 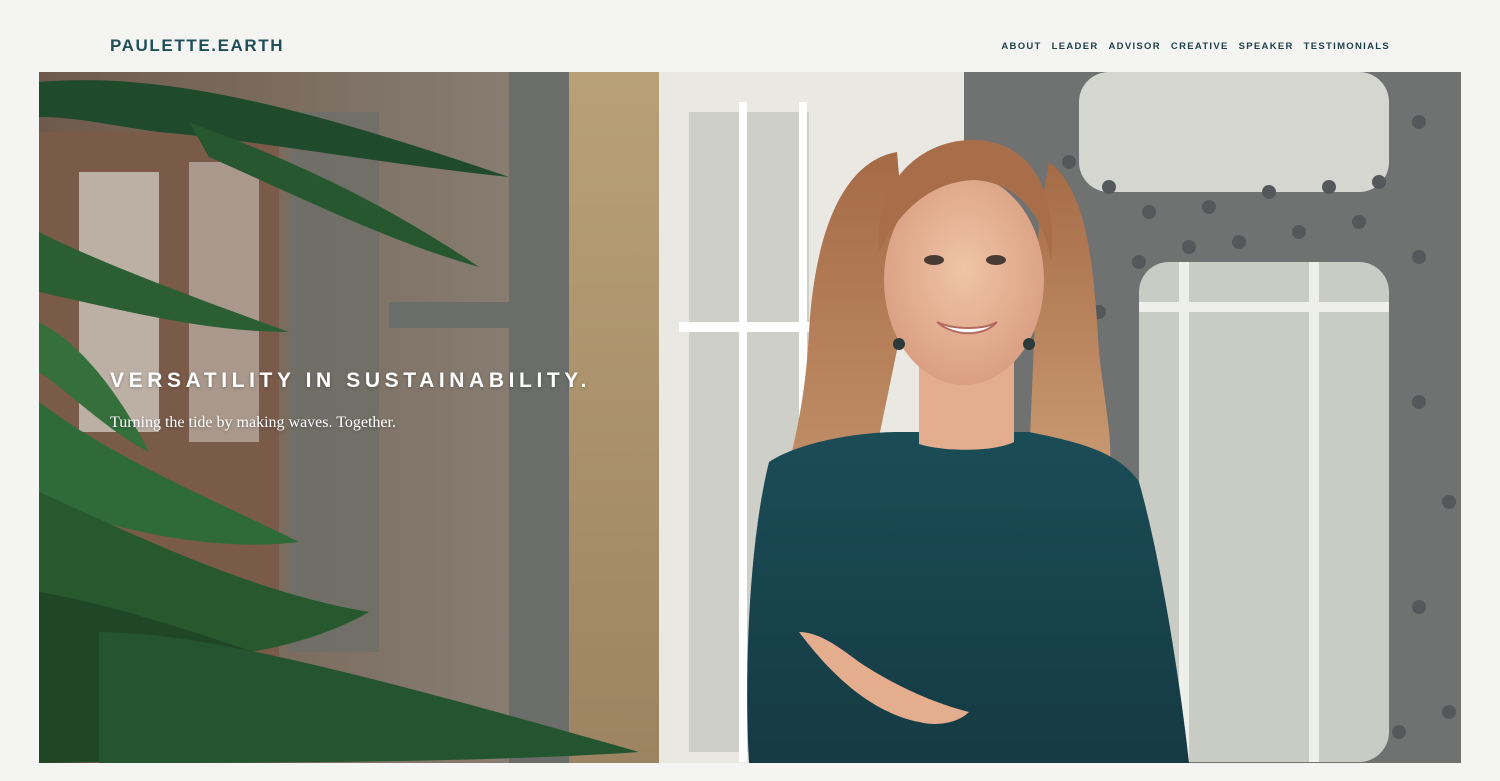 What do you see at coordinates (1200, 46) in the screenshot?
I see `nav-creative: CREATIVE` at bounding box center [1200, 46].